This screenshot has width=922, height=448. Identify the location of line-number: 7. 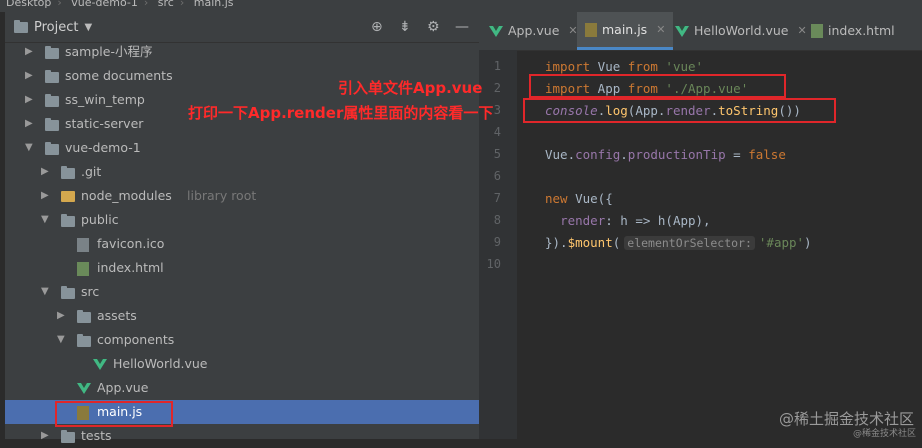
(497, 198).